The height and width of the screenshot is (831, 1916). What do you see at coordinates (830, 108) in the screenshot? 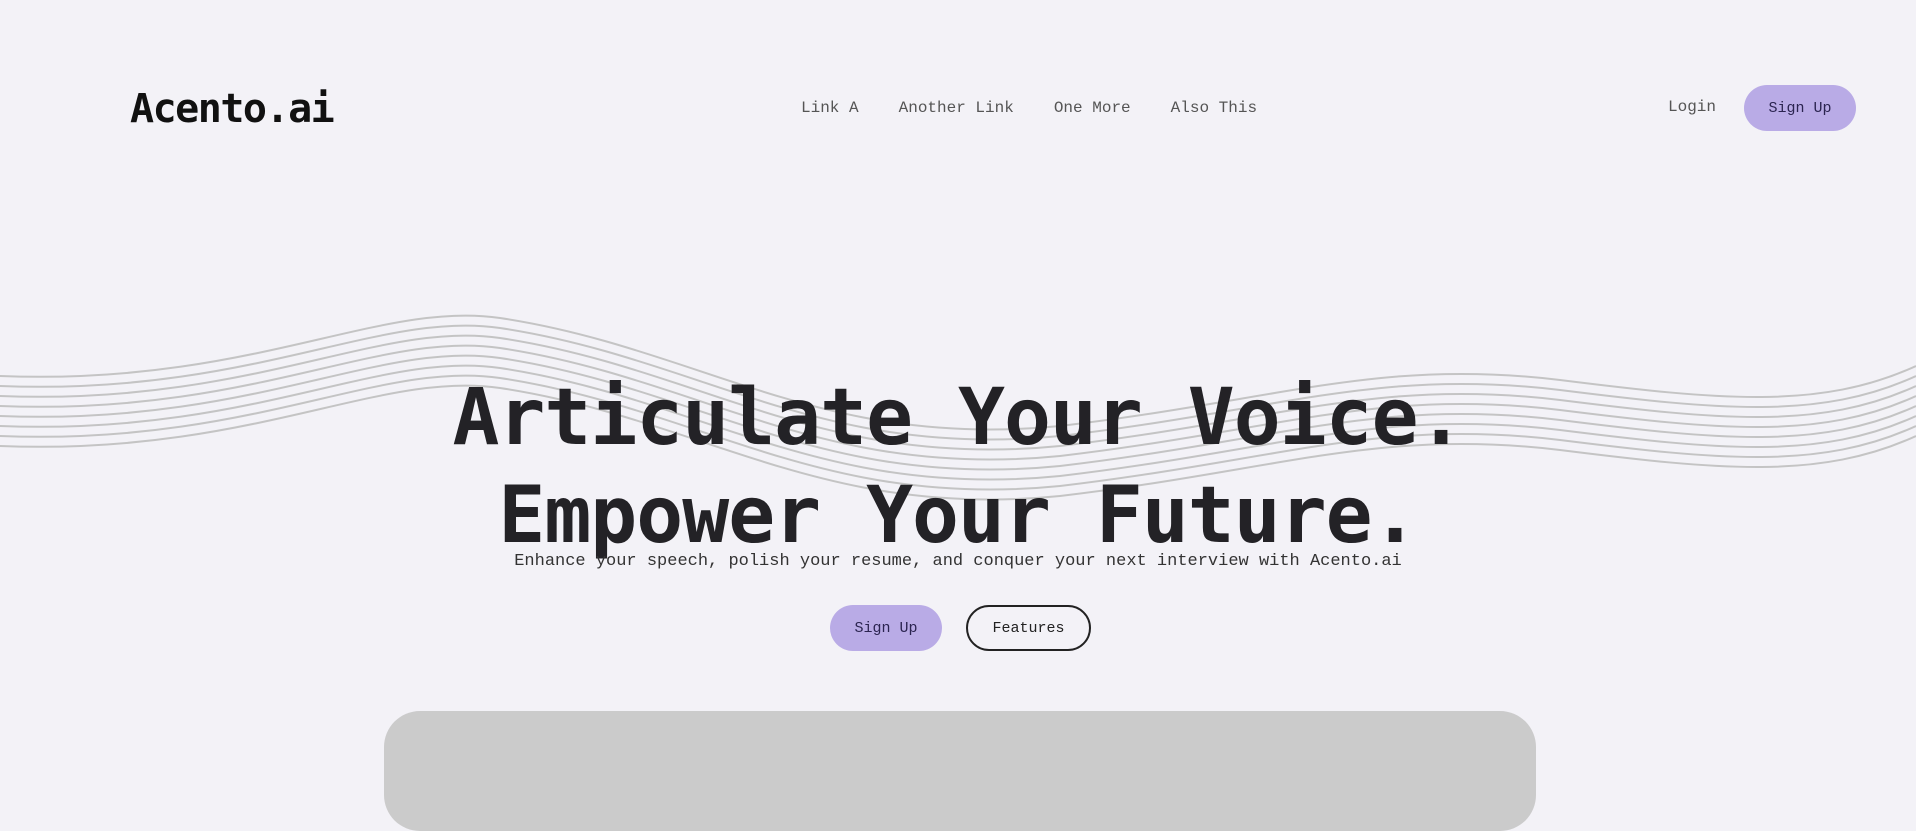
I see `nav-link-a: Link A` at bounding box center [830, 108].